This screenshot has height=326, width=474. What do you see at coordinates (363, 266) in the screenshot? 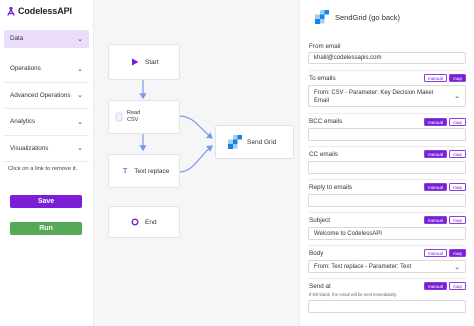
I see `body-value: From: Text replace - Parameter: Text` at bounding box center [363, 266].